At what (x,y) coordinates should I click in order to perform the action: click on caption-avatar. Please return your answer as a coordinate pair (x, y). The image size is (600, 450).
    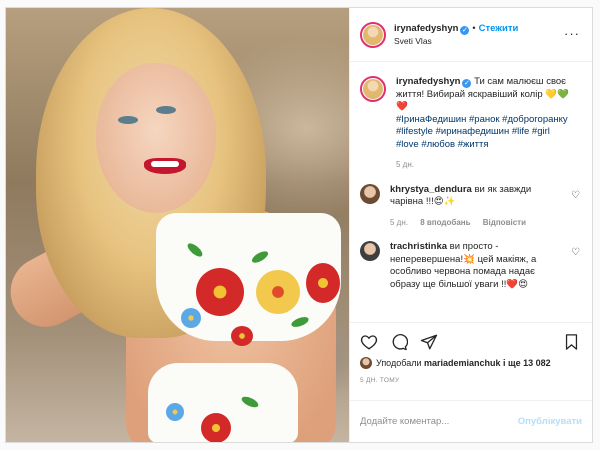
    Looking at the image, I should click on (373, 89).